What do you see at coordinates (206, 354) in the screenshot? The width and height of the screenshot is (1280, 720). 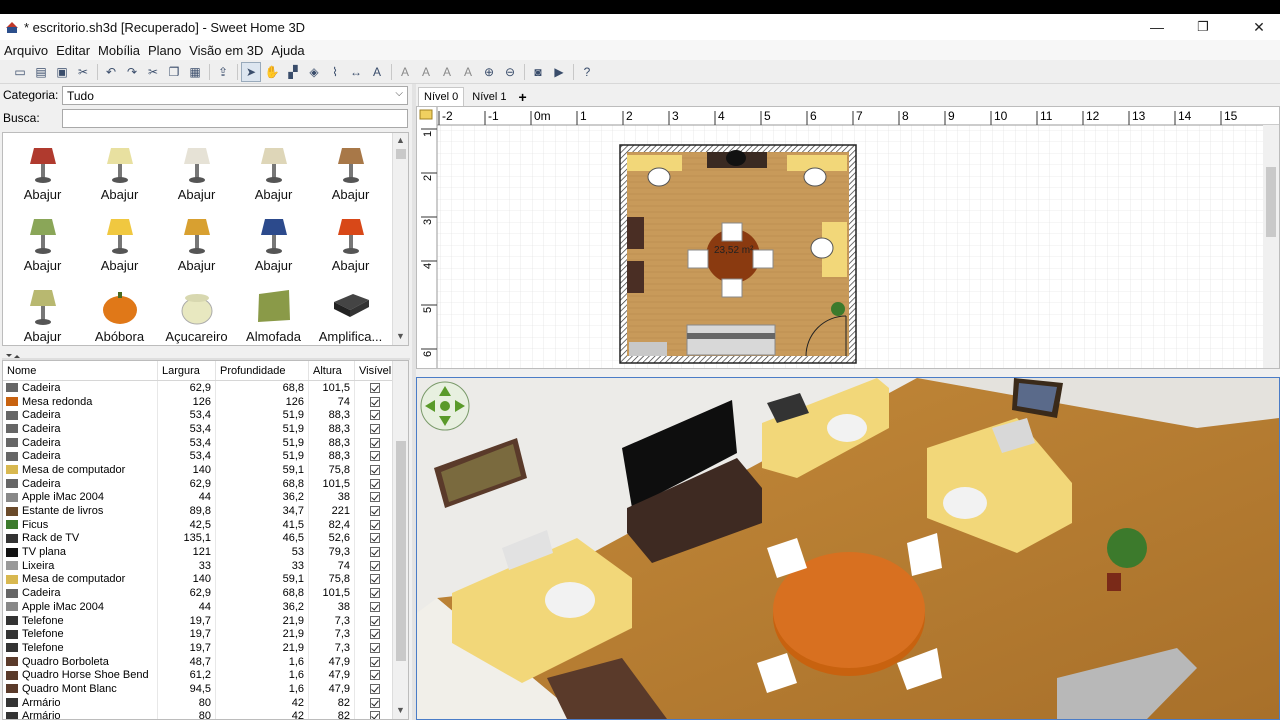 I see `catalog-splitter` at bounding box center [206, 354].